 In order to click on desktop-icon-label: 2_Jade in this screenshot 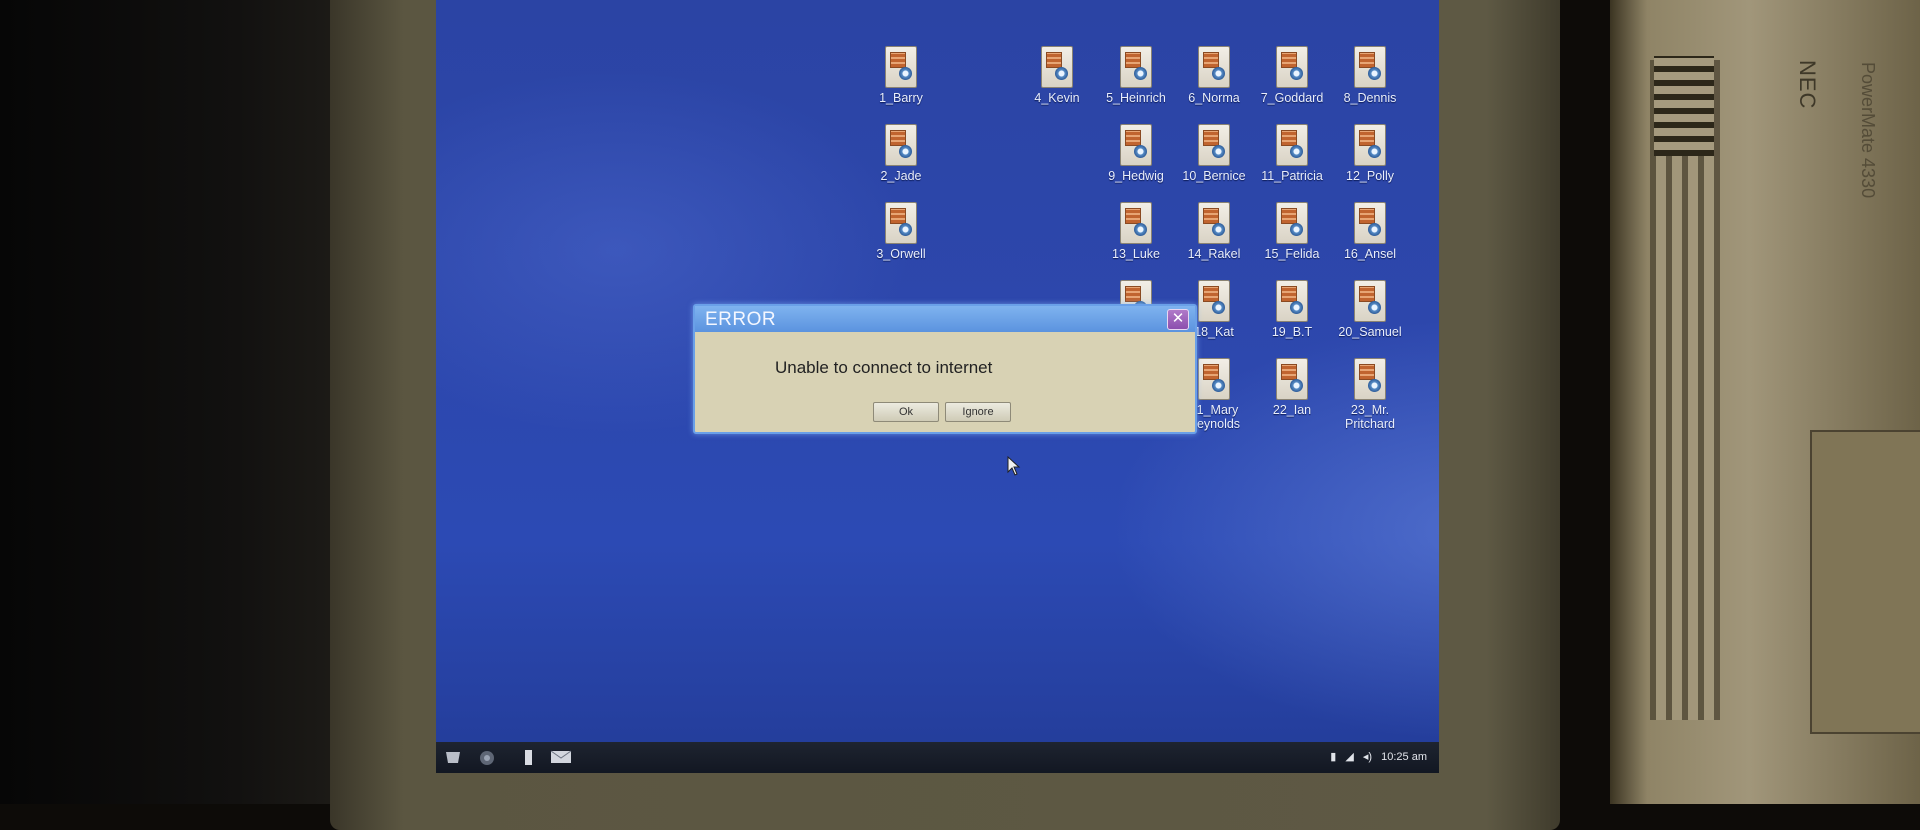, I will do `click(901, 176)`.